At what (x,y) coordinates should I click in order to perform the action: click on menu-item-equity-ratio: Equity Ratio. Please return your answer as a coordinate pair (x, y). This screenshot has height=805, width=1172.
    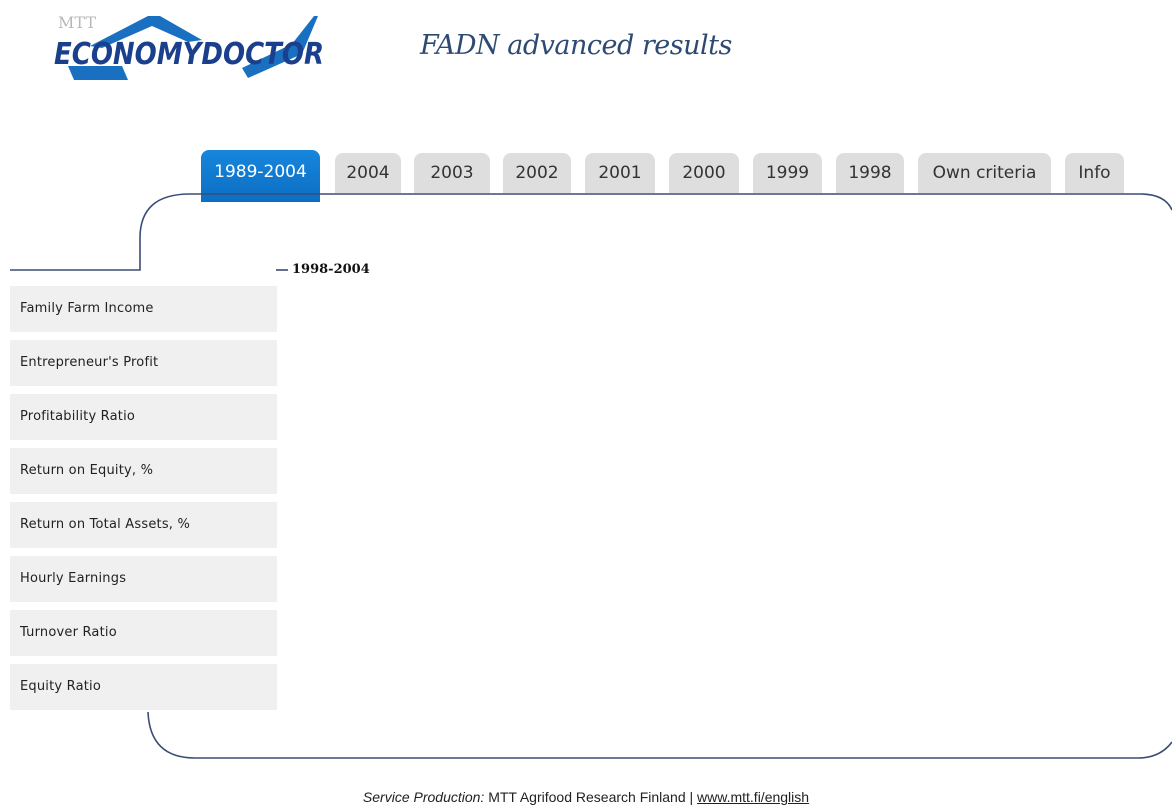
    Looking at the image, I should click on (143, 687).